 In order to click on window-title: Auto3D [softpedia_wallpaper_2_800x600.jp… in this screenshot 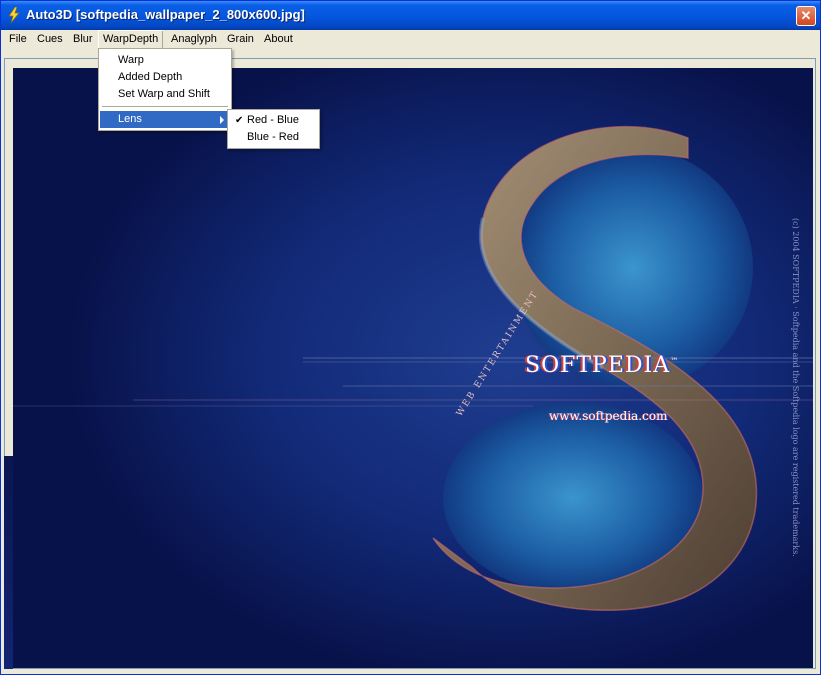, I will do `click(165, 14)`.